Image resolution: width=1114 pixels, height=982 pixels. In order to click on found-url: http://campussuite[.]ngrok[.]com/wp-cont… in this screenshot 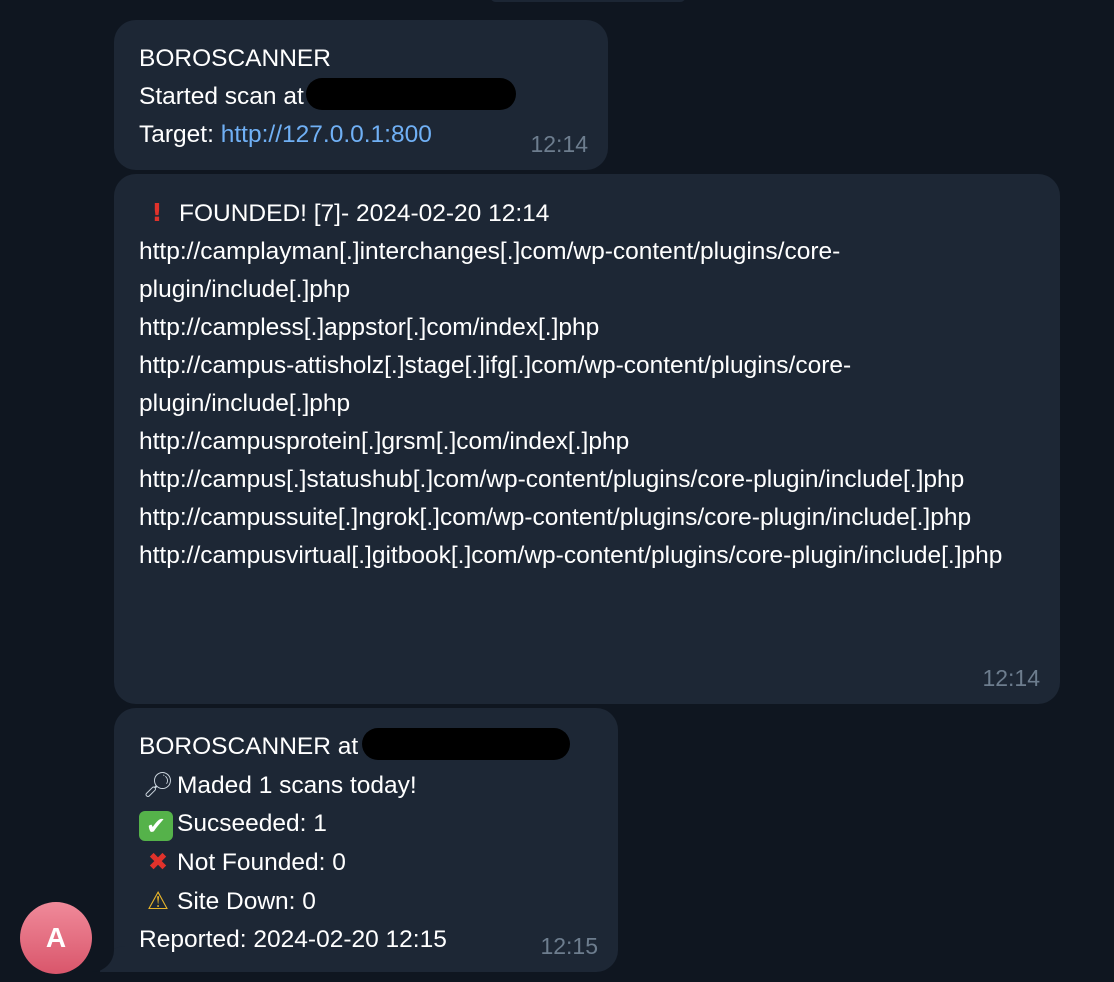, I will do `click(555, 517)`.